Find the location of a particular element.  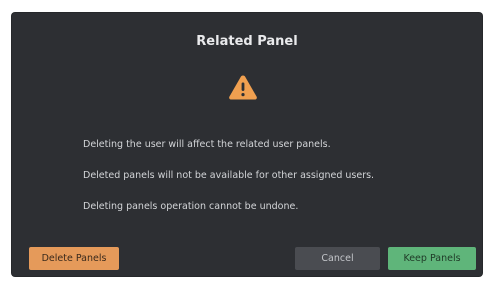

warning-icon is located at coordinates (243, 87).